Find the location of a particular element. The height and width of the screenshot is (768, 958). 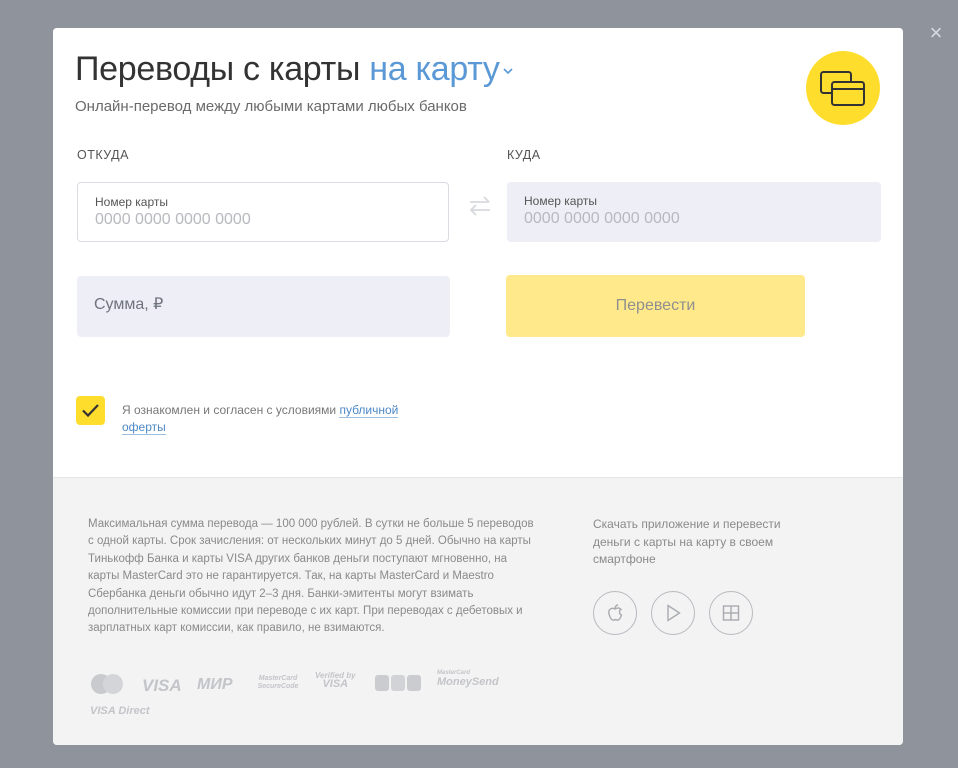

jcb-logo is located at coordinates (398, 683).